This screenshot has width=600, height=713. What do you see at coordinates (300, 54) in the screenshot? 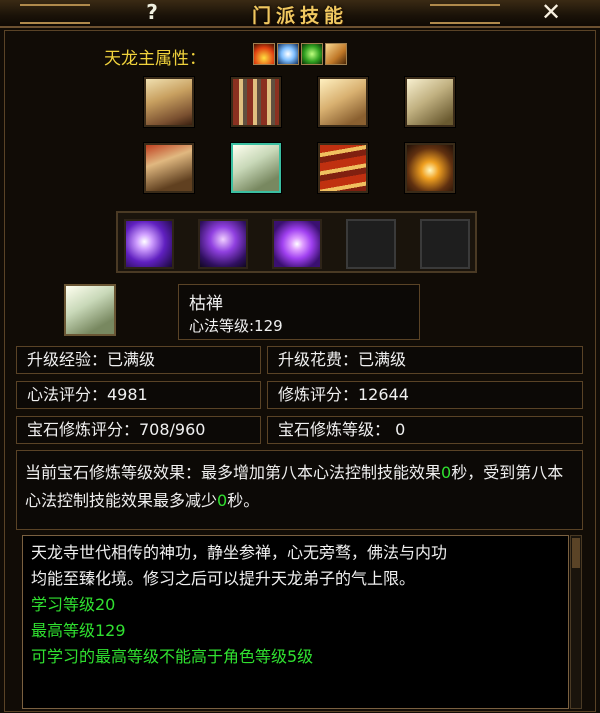
I see `attribute-icons` at bounding box center [300, 54].